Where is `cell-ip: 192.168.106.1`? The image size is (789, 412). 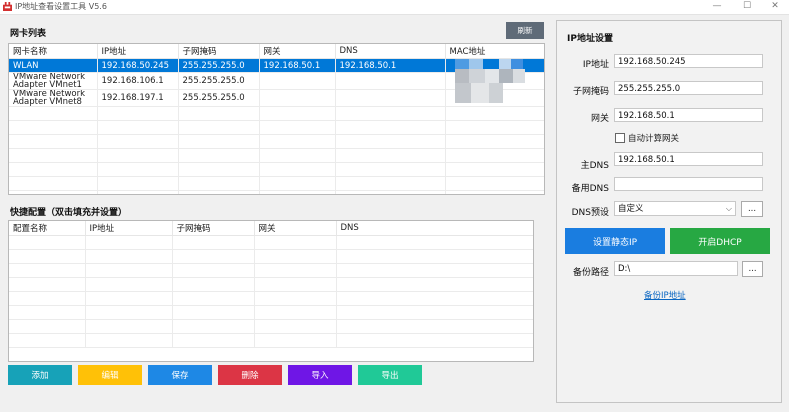 cell-ip: 192.168.106.1 is located at coordinates (138, 81).